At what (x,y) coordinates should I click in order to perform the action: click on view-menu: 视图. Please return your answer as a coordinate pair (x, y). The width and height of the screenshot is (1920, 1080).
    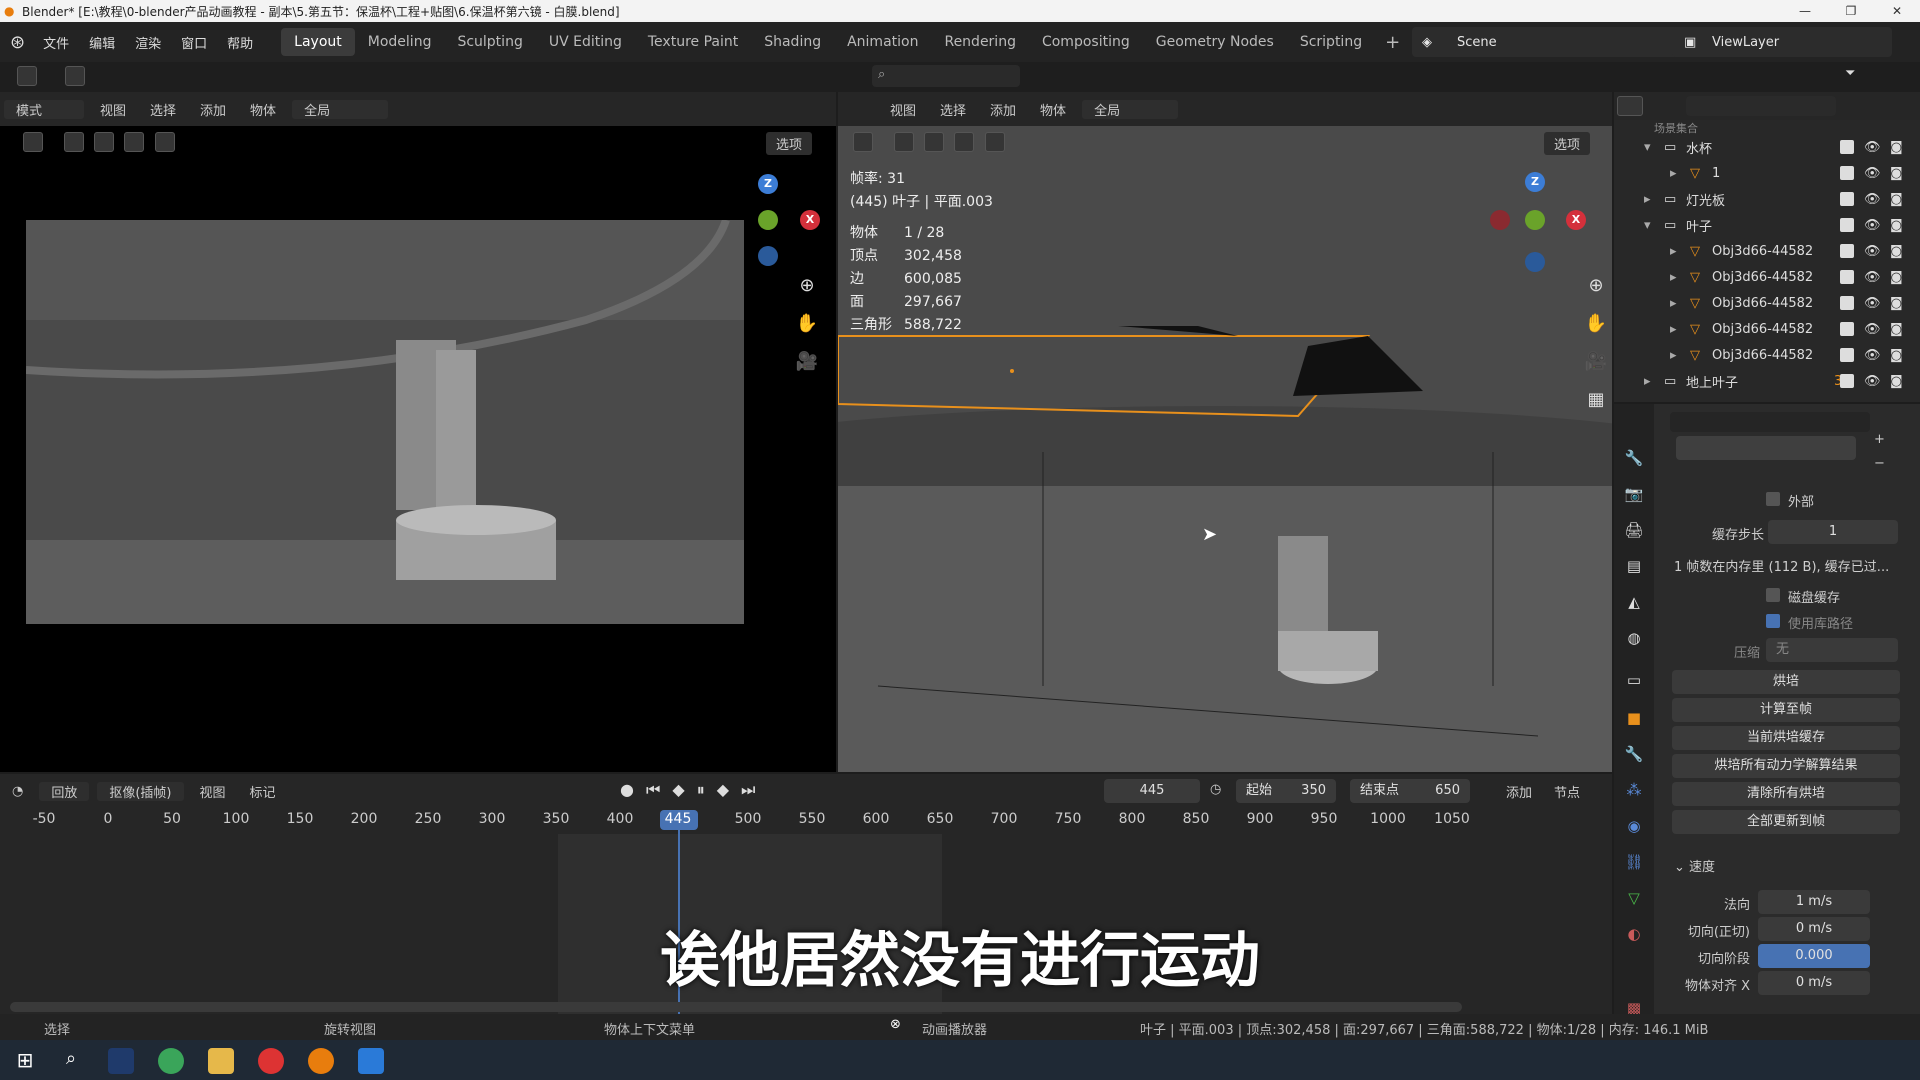
    Looking at the image, I should click on (113, 109).